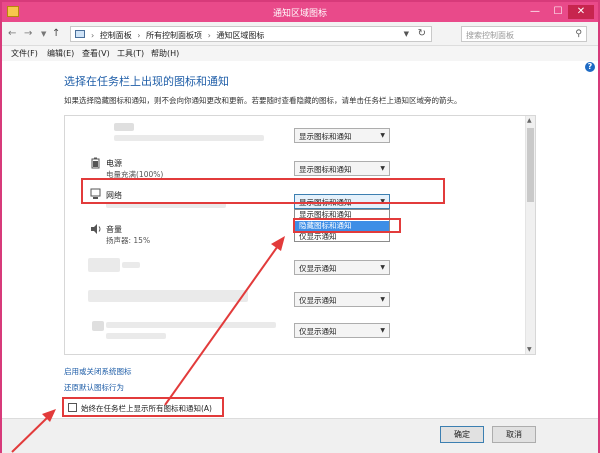 This screenshot has width=600, height=453. I want to click on breadcrumb-item: 通知区域图标, so click(240, 35).